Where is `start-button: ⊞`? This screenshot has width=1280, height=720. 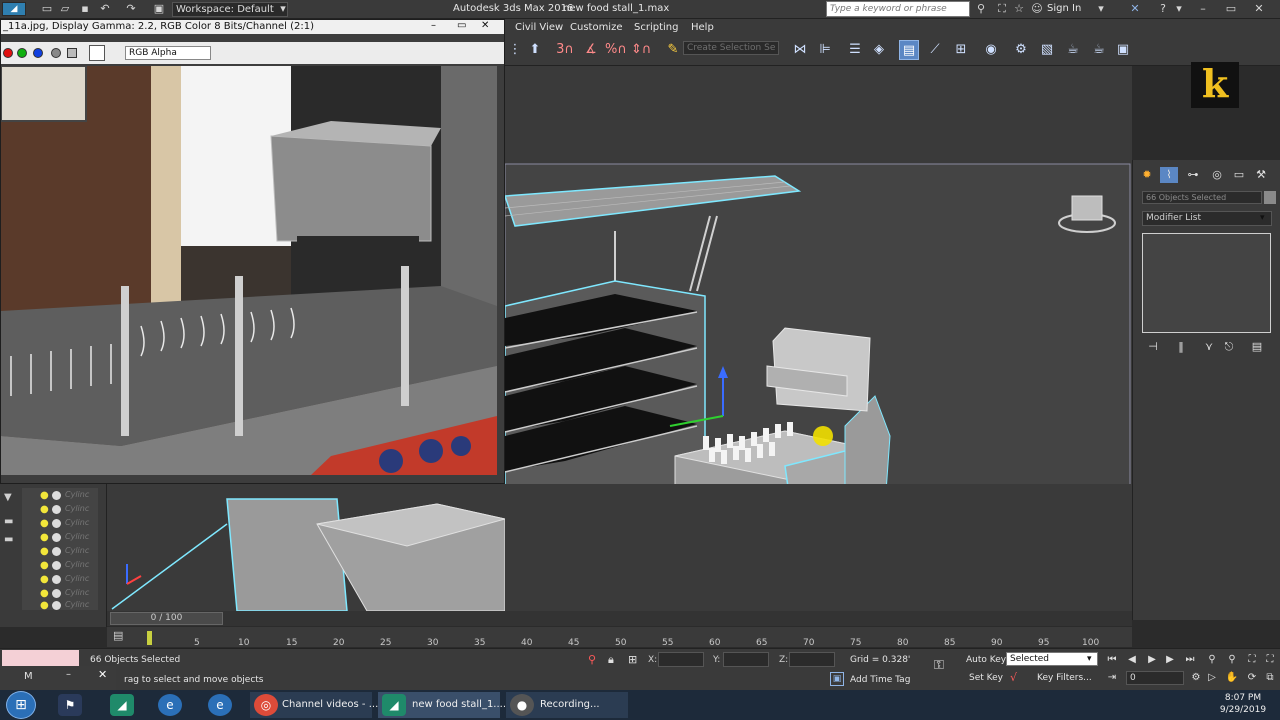 start-button: ⊞ is located at coordinates (21, 705).